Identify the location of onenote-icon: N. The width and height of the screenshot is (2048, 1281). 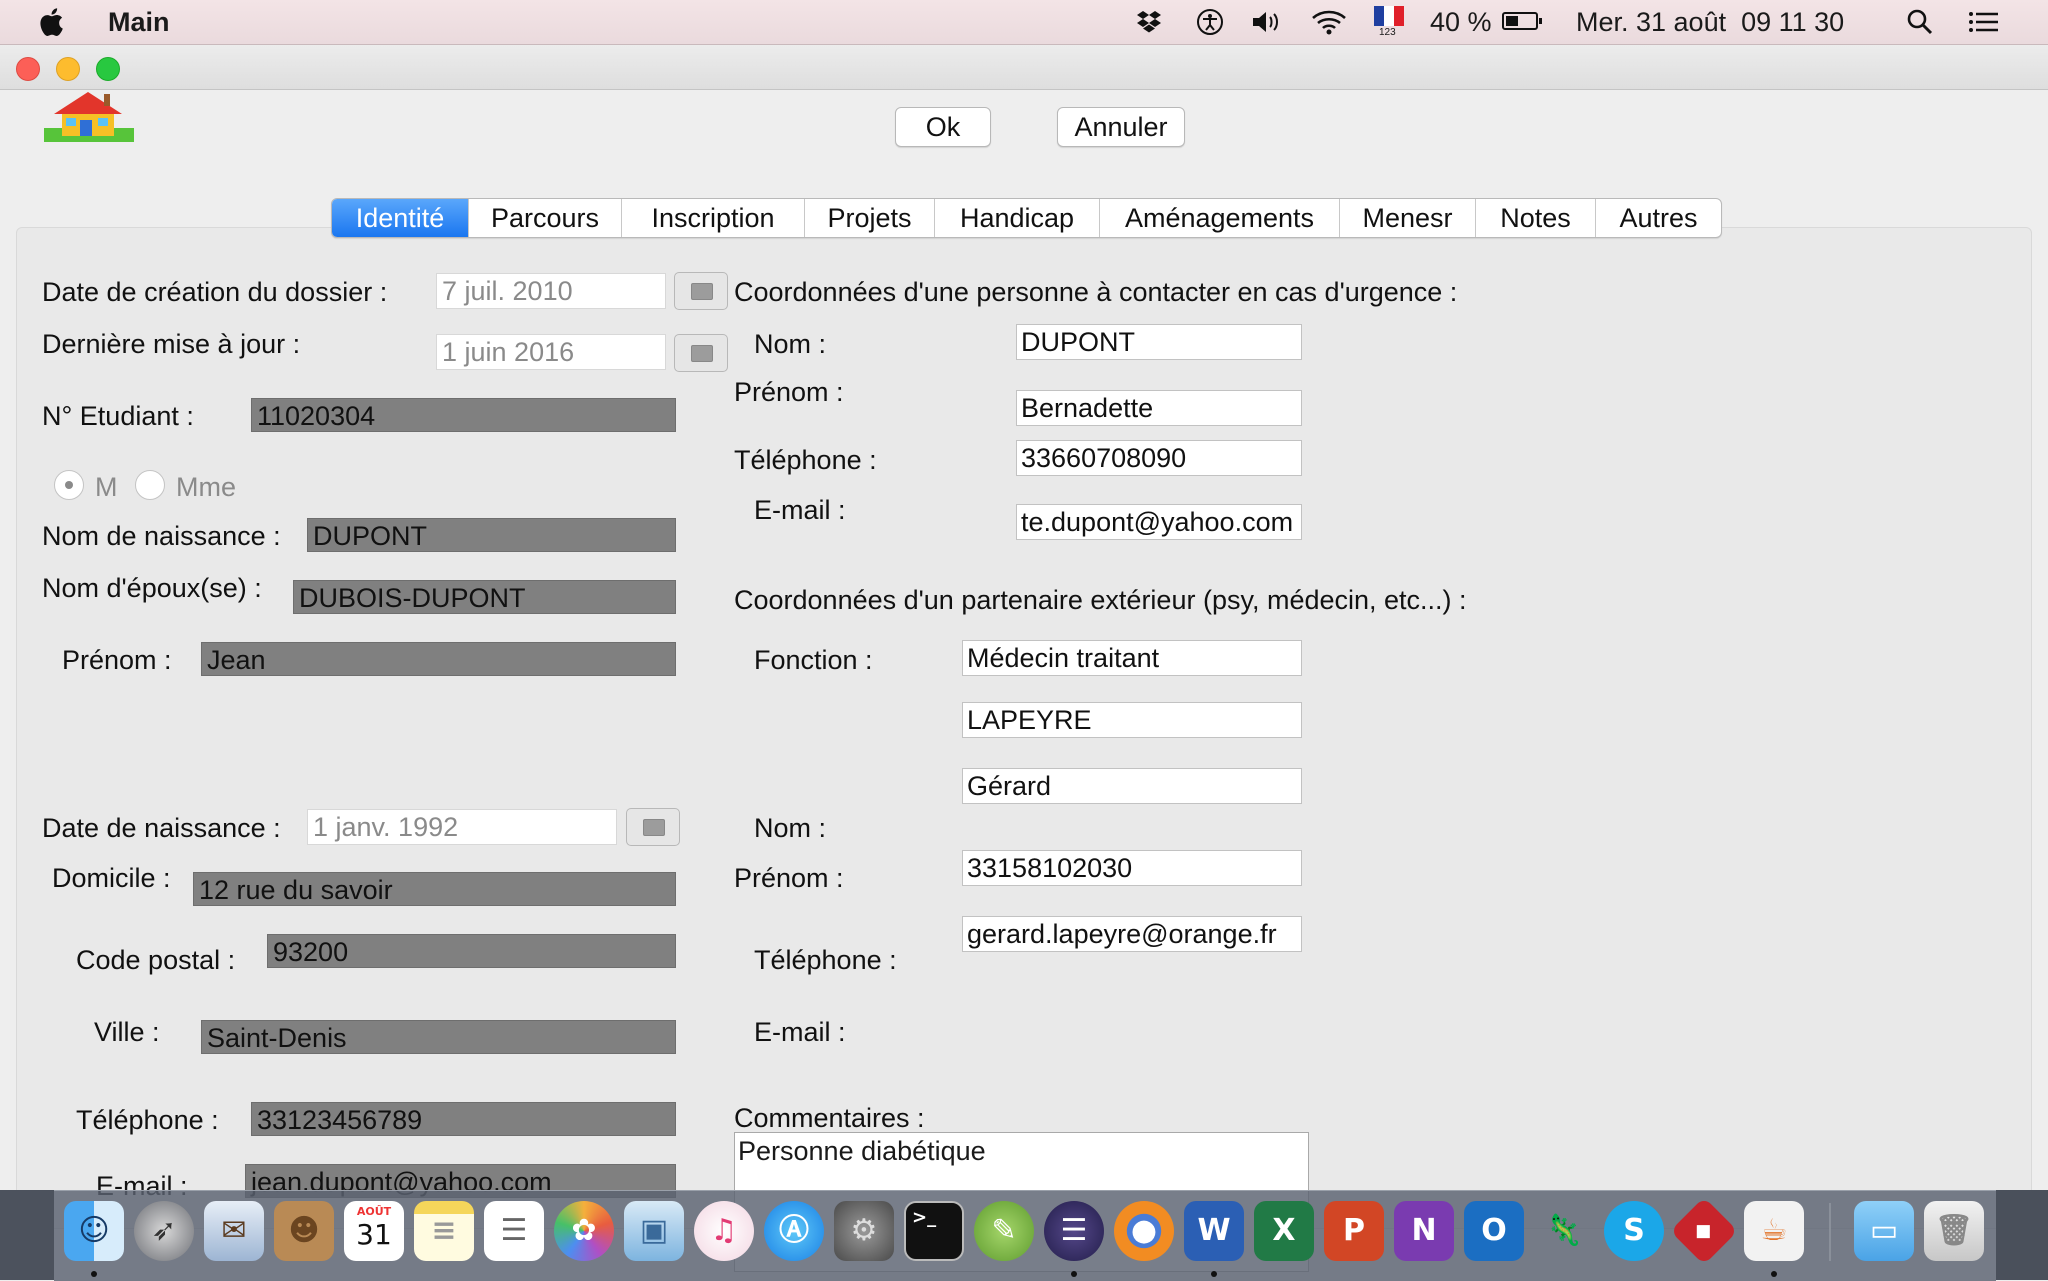
(1424, 1231).